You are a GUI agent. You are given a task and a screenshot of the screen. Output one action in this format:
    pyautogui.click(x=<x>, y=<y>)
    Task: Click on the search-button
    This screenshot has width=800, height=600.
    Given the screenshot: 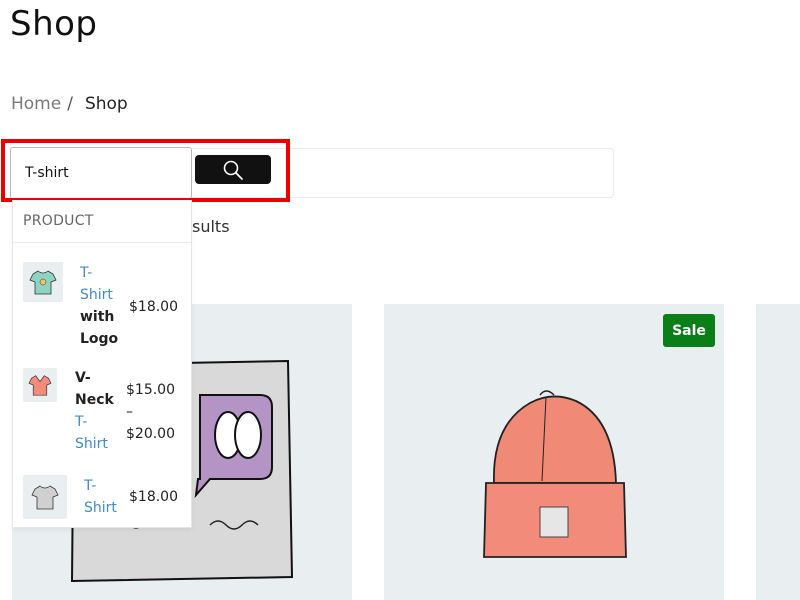 What is the action you would take?
    pyautogui.click(x=233, y=169)
    